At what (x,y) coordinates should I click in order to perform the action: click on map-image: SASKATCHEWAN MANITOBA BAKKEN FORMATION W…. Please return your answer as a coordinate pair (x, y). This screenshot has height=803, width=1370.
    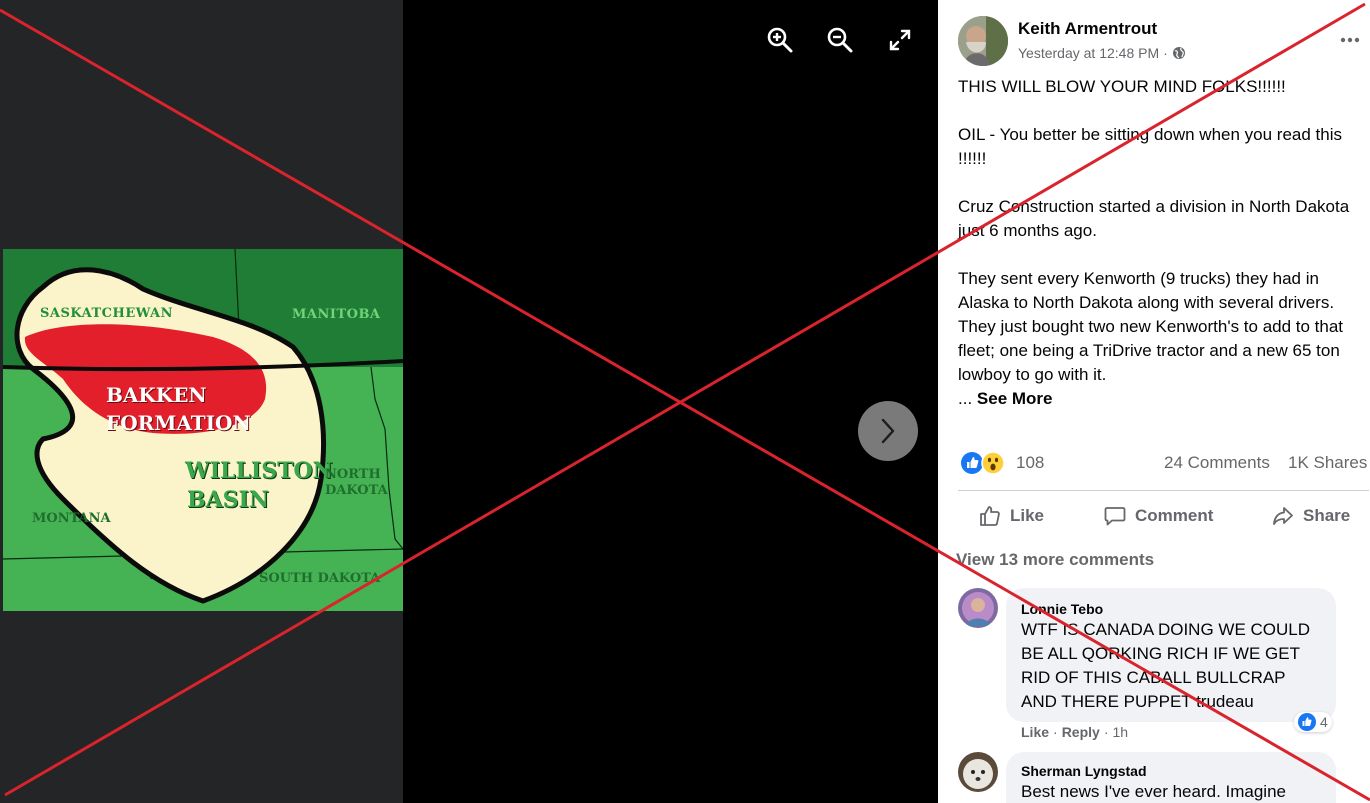
    Looking at the image, I should click on (203, 430).